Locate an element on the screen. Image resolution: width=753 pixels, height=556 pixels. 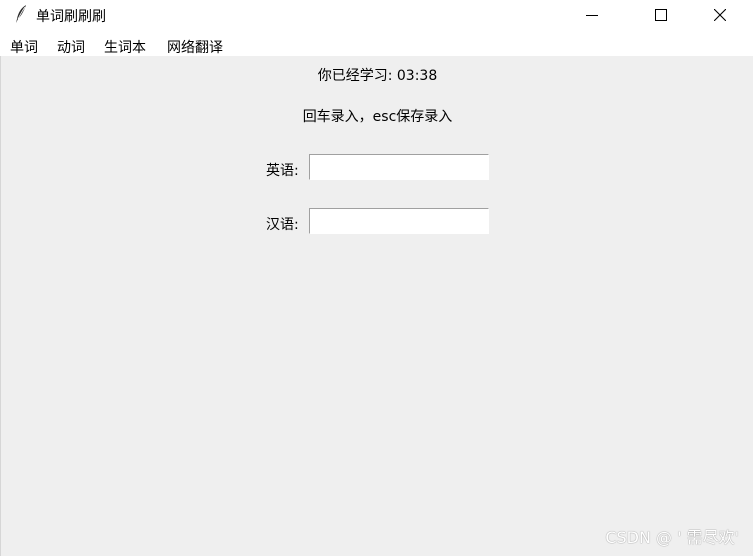
feather-icon is located at coordinates (21, 14).